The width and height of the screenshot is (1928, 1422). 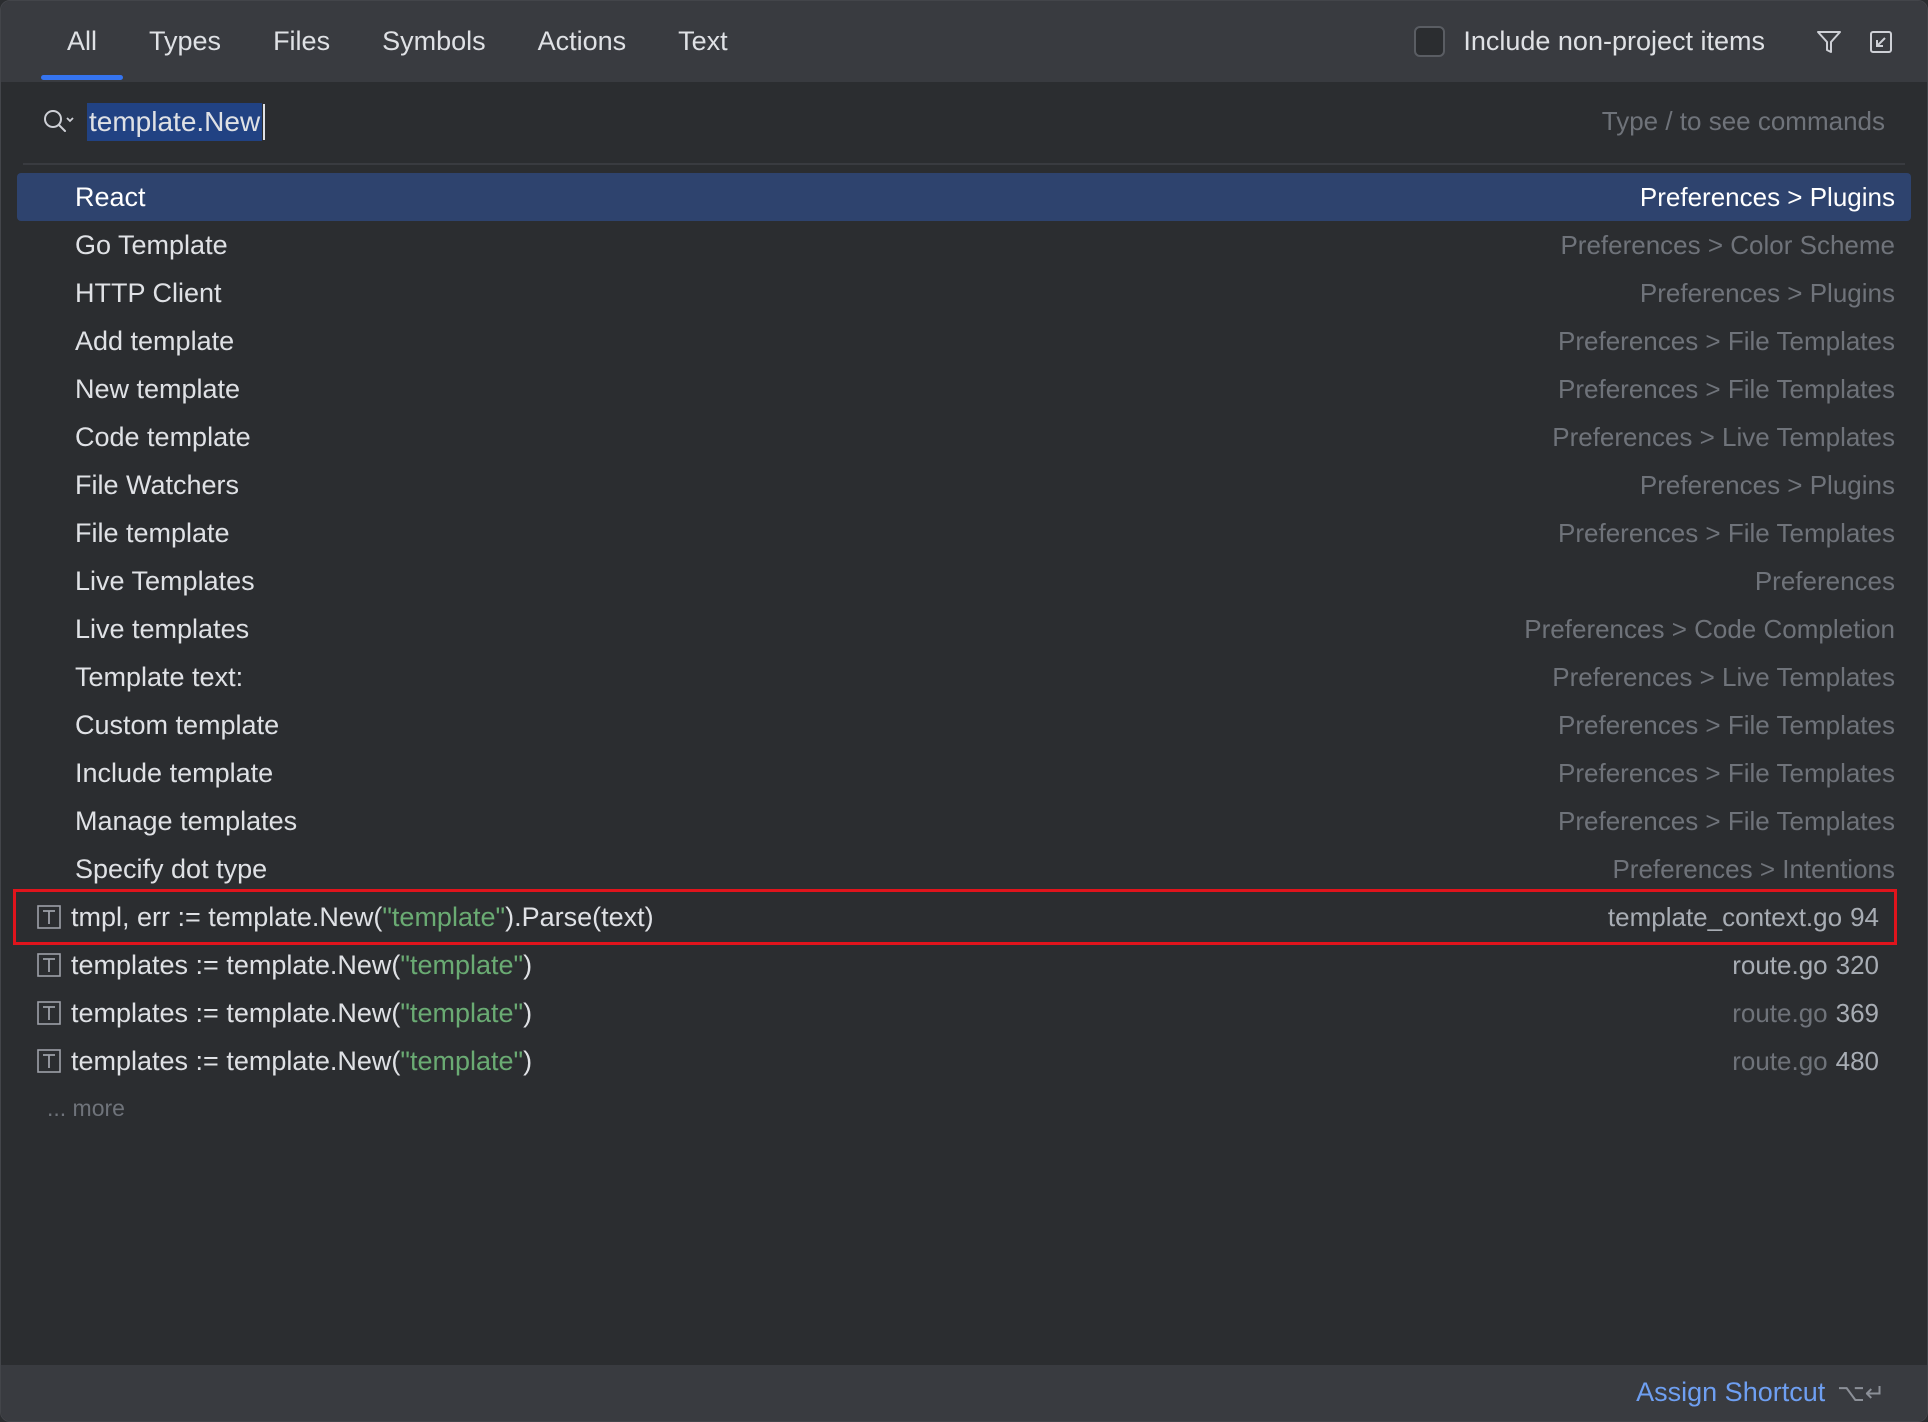 What do you see at coordinates (152, 532) in the screenshot?
I see `result-title: File template` at bounding box center [152, 532].